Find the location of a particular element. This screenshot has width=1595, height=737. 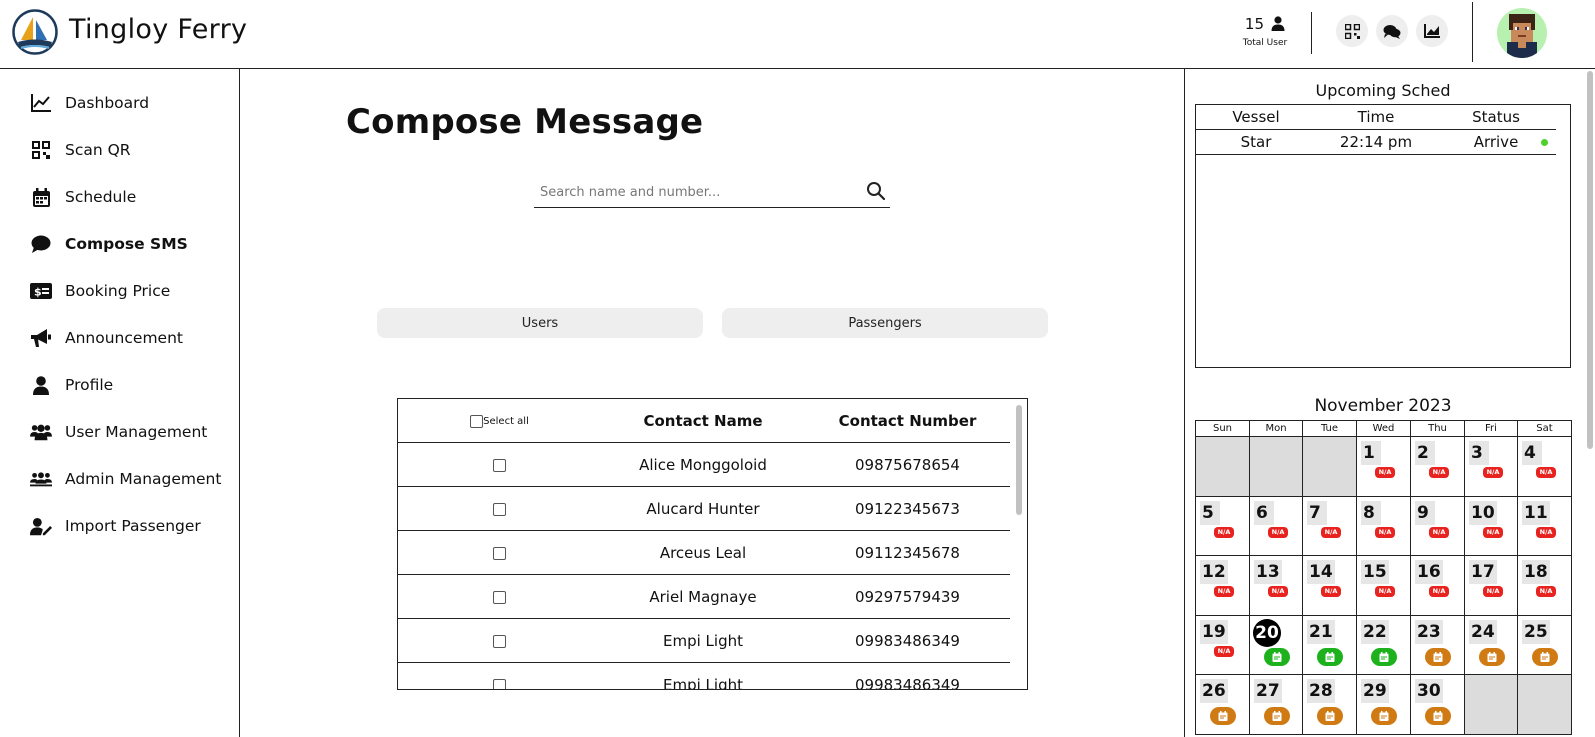

date-number: 3 is located at coordinates (1479, 453).